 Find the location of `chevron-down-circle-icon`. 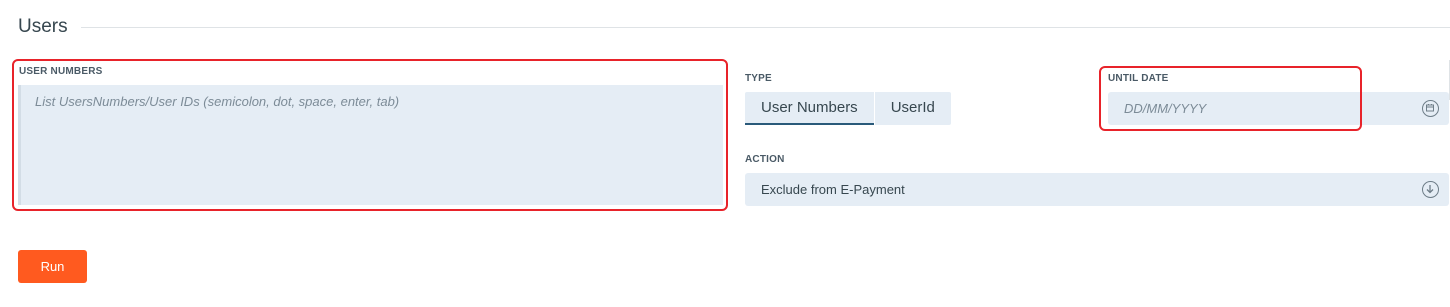

chevron-down-circle-icon is located at coordinates (1430, 189).